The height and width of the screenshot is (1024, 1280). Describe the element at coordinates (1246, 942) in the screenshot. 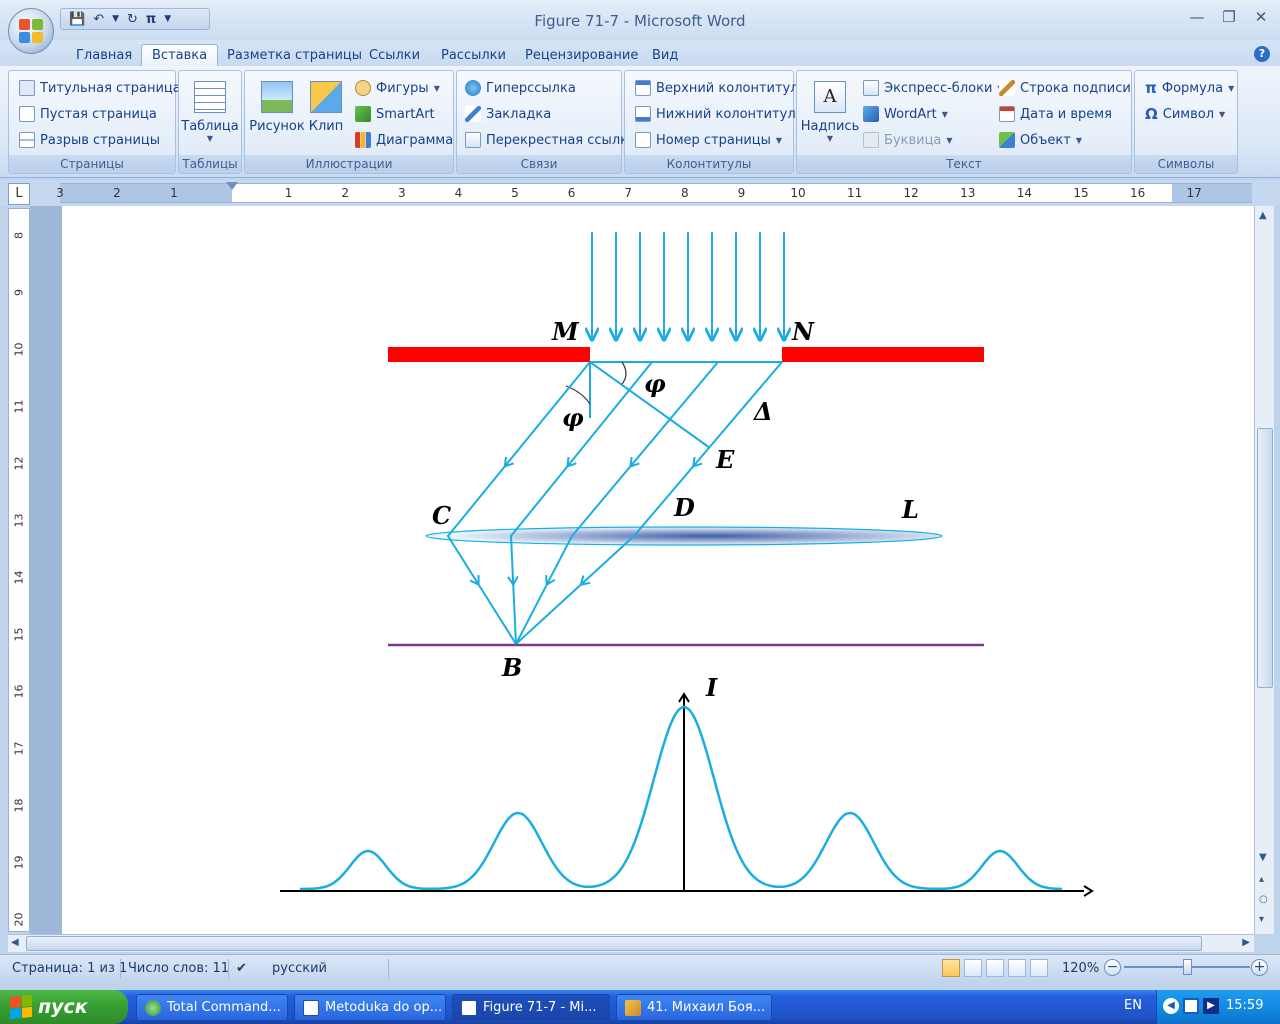

I see `scroll-right-icon: ▶` at that location.